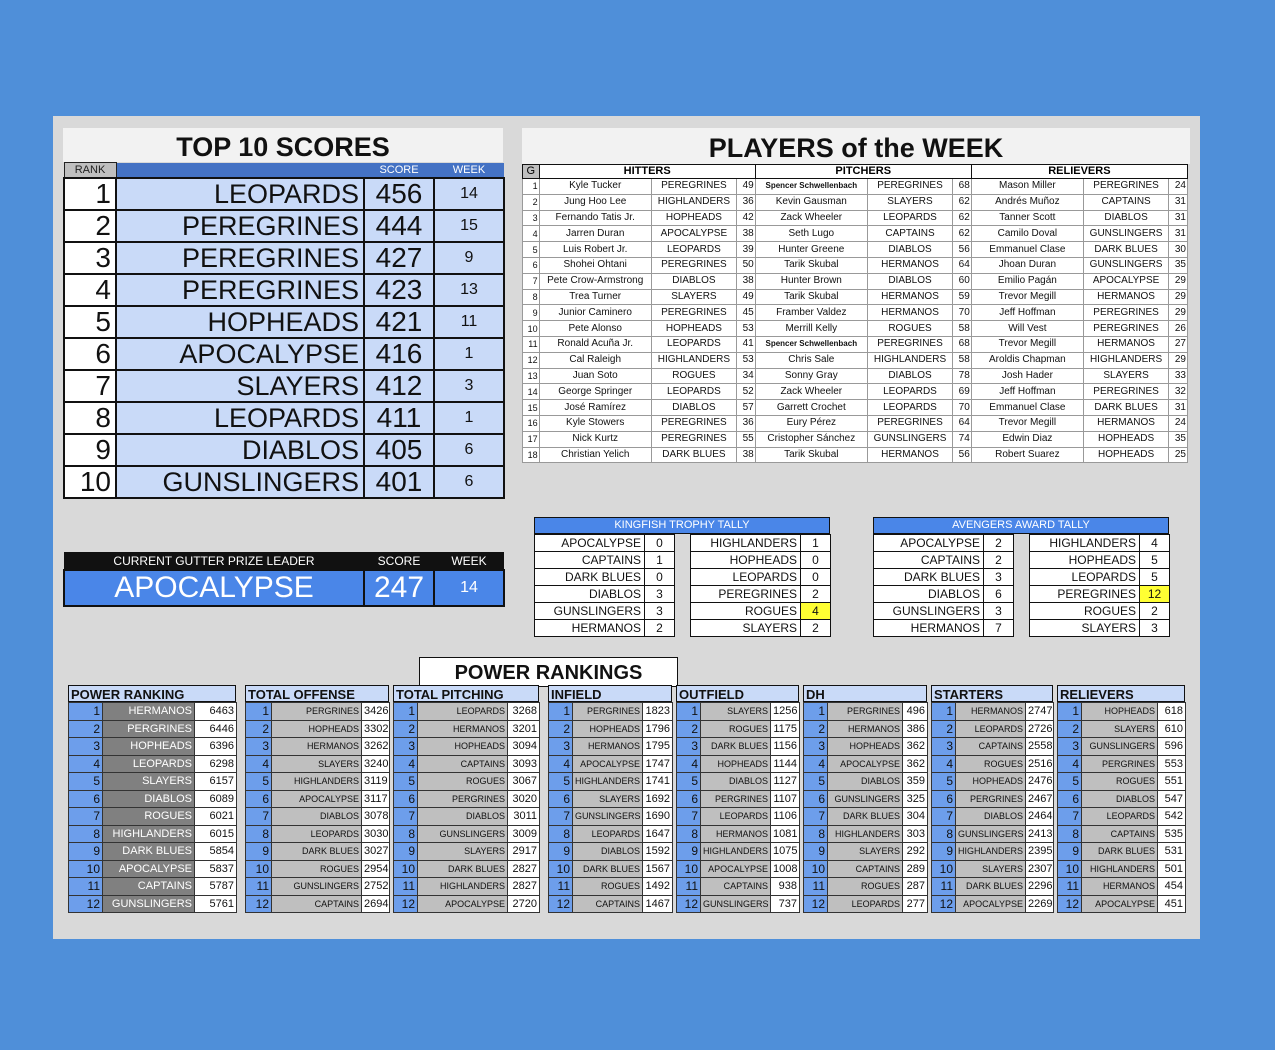 The height and width of the screenshot is (1050, 1275). Describe the element at coordinates (910, 328) in the screenshot. I see `pitcher-team: ROGUES` at that location.